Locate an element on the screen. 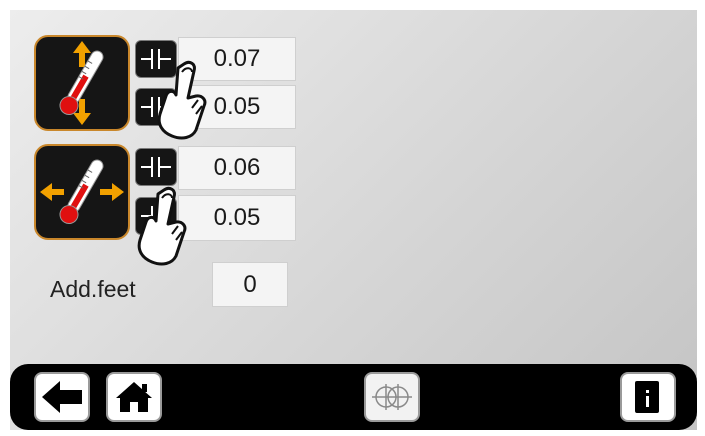  home-button is located at coordinates (134, 397).